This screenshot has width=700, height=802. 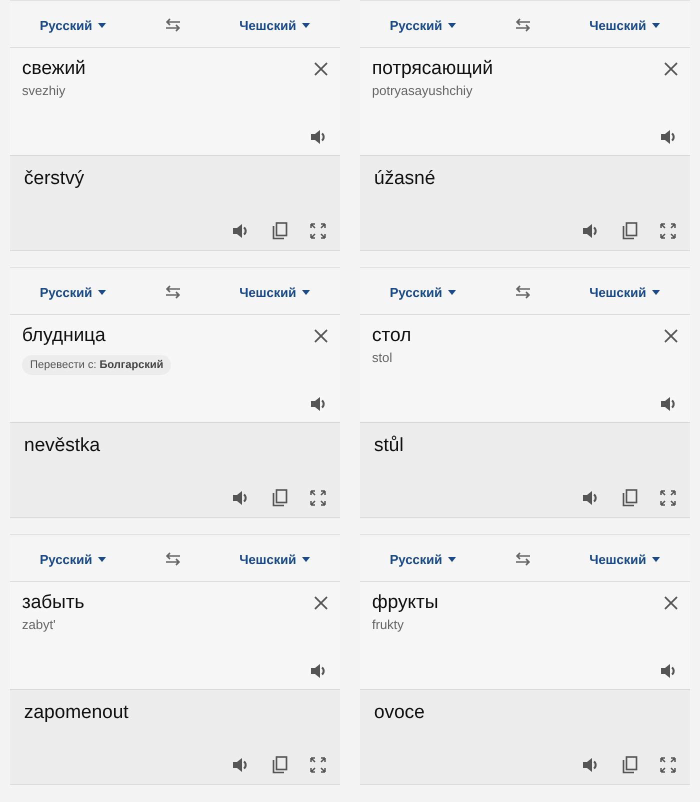 What do you see at coordinates (97, 365) in the screenshot?
I see `detect-language-chip: Перевести с: Болгарский` at bounding box center [97, 365].